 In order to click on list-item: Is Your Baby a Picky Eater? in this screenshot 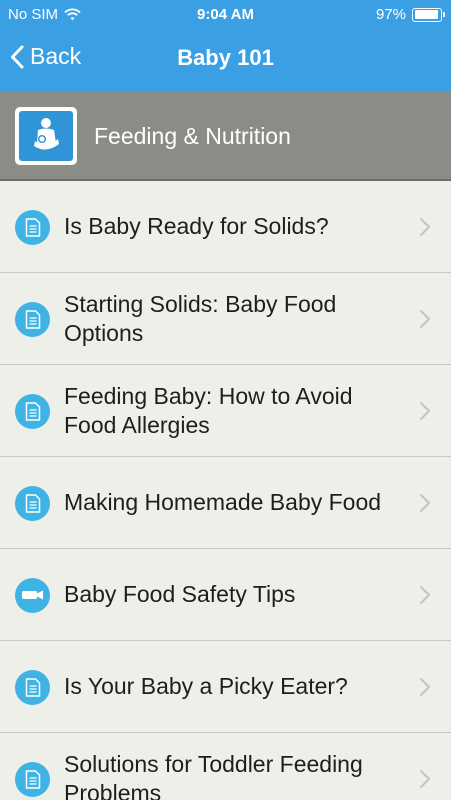, I will do `click(225, 687)`.